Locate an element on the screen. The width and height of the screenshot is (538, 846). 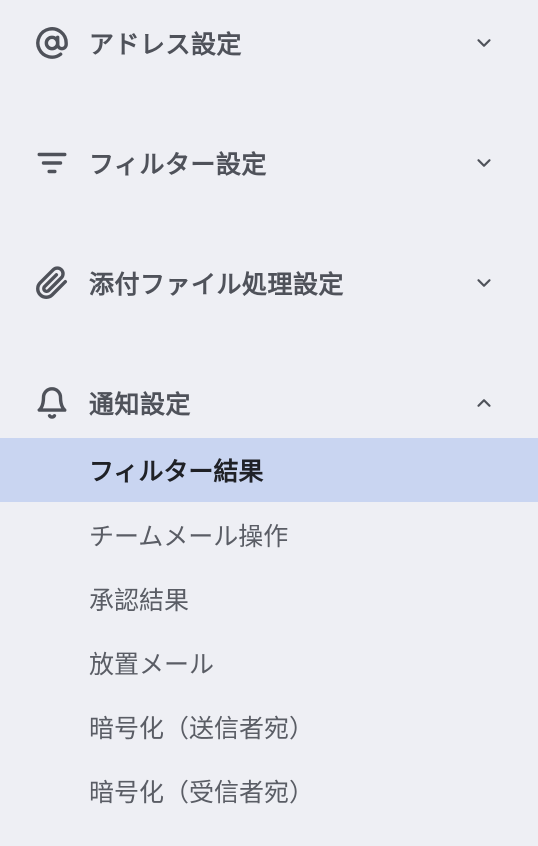
section-label: 通知設定 is located at coordinates (140, 404).